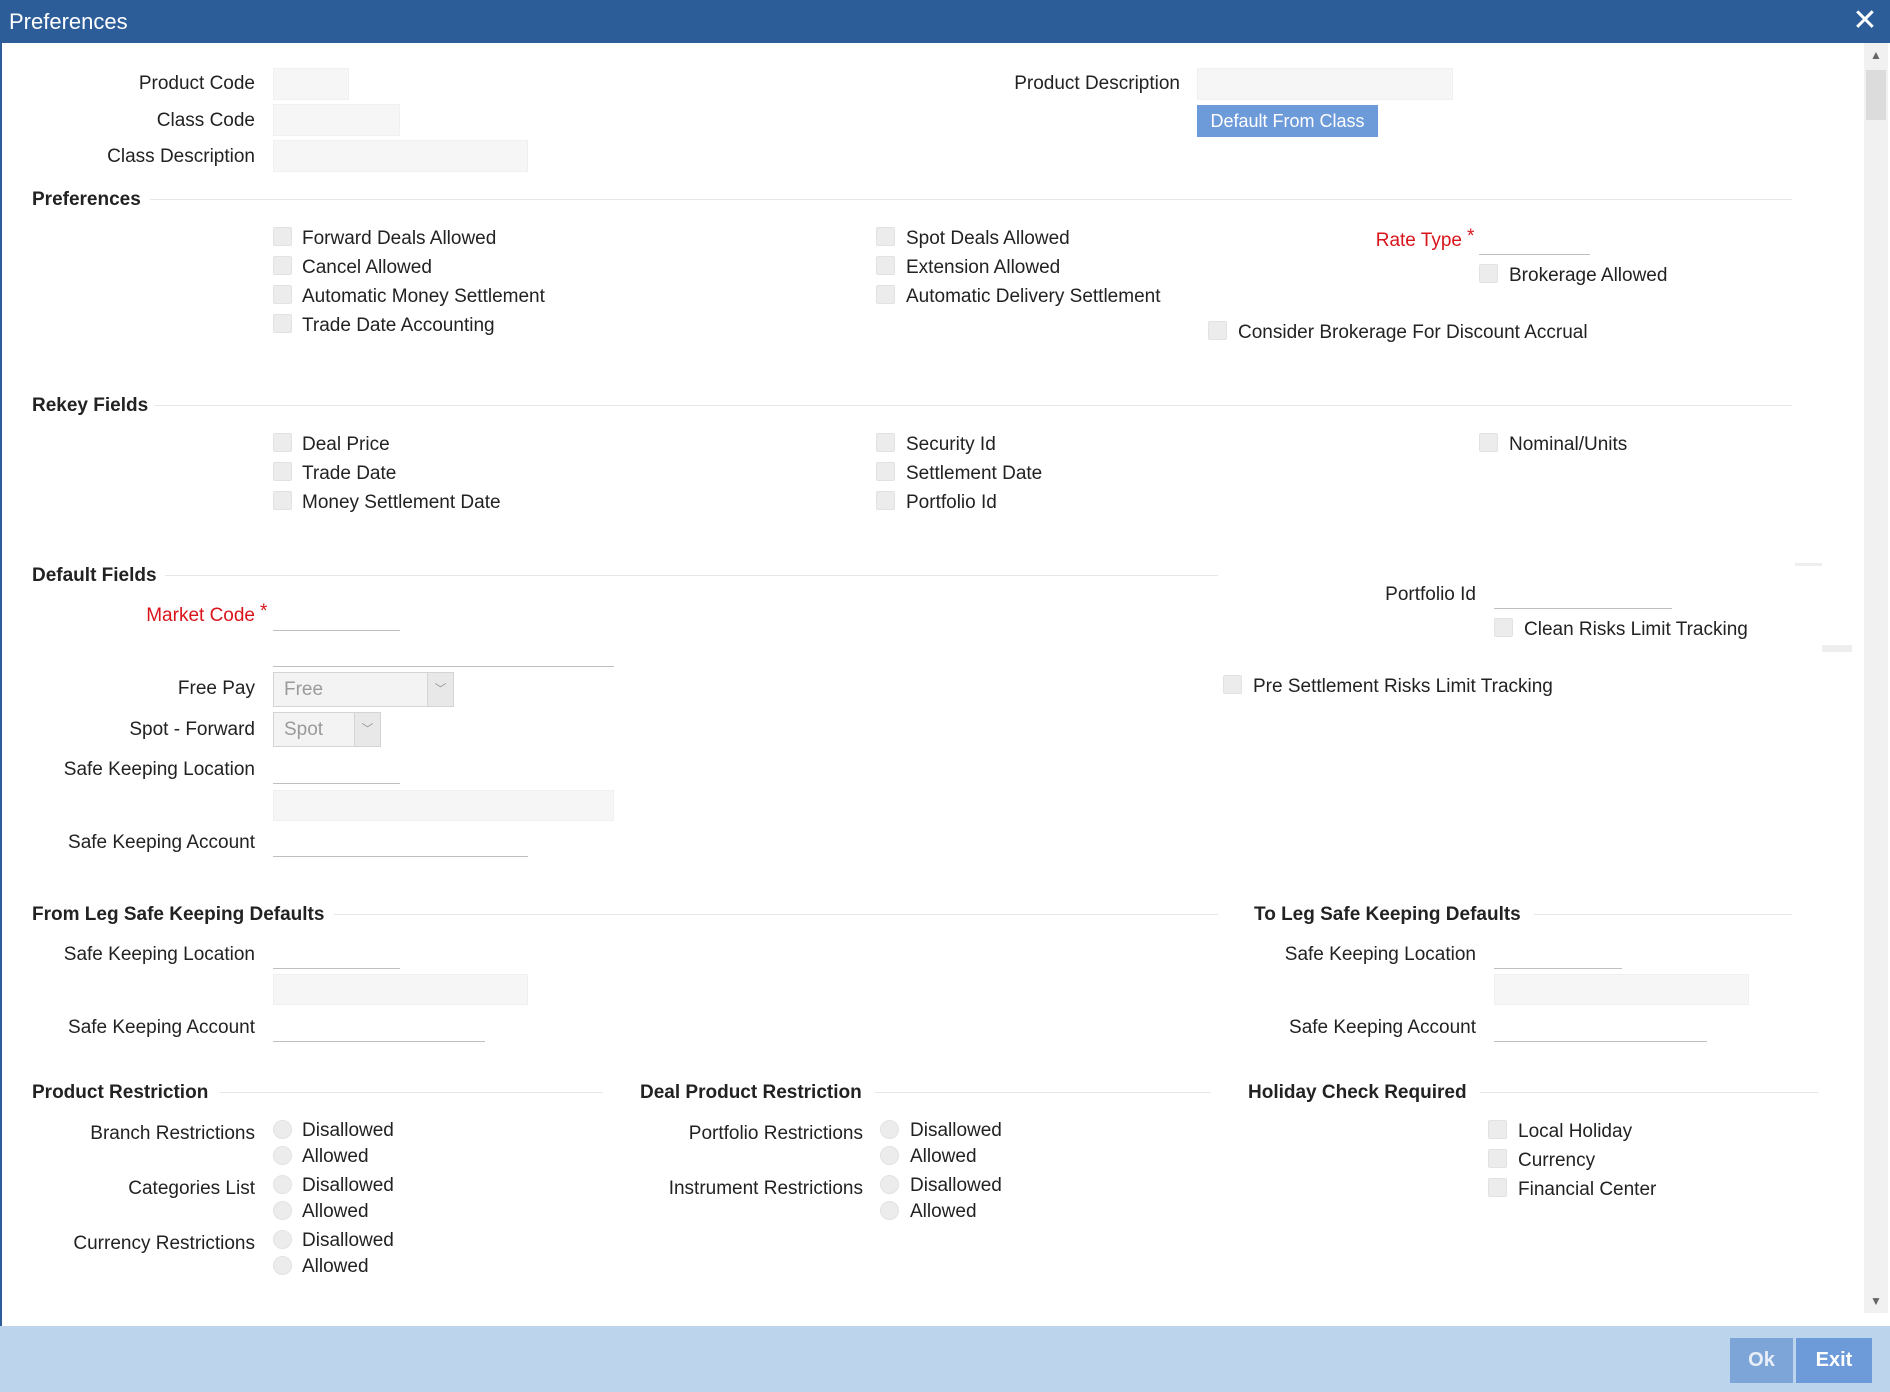  What do you see at coordinates (336, 768) in the screenshot?
I see `safe-keeping-location-input` at bounding box center [336, 768].